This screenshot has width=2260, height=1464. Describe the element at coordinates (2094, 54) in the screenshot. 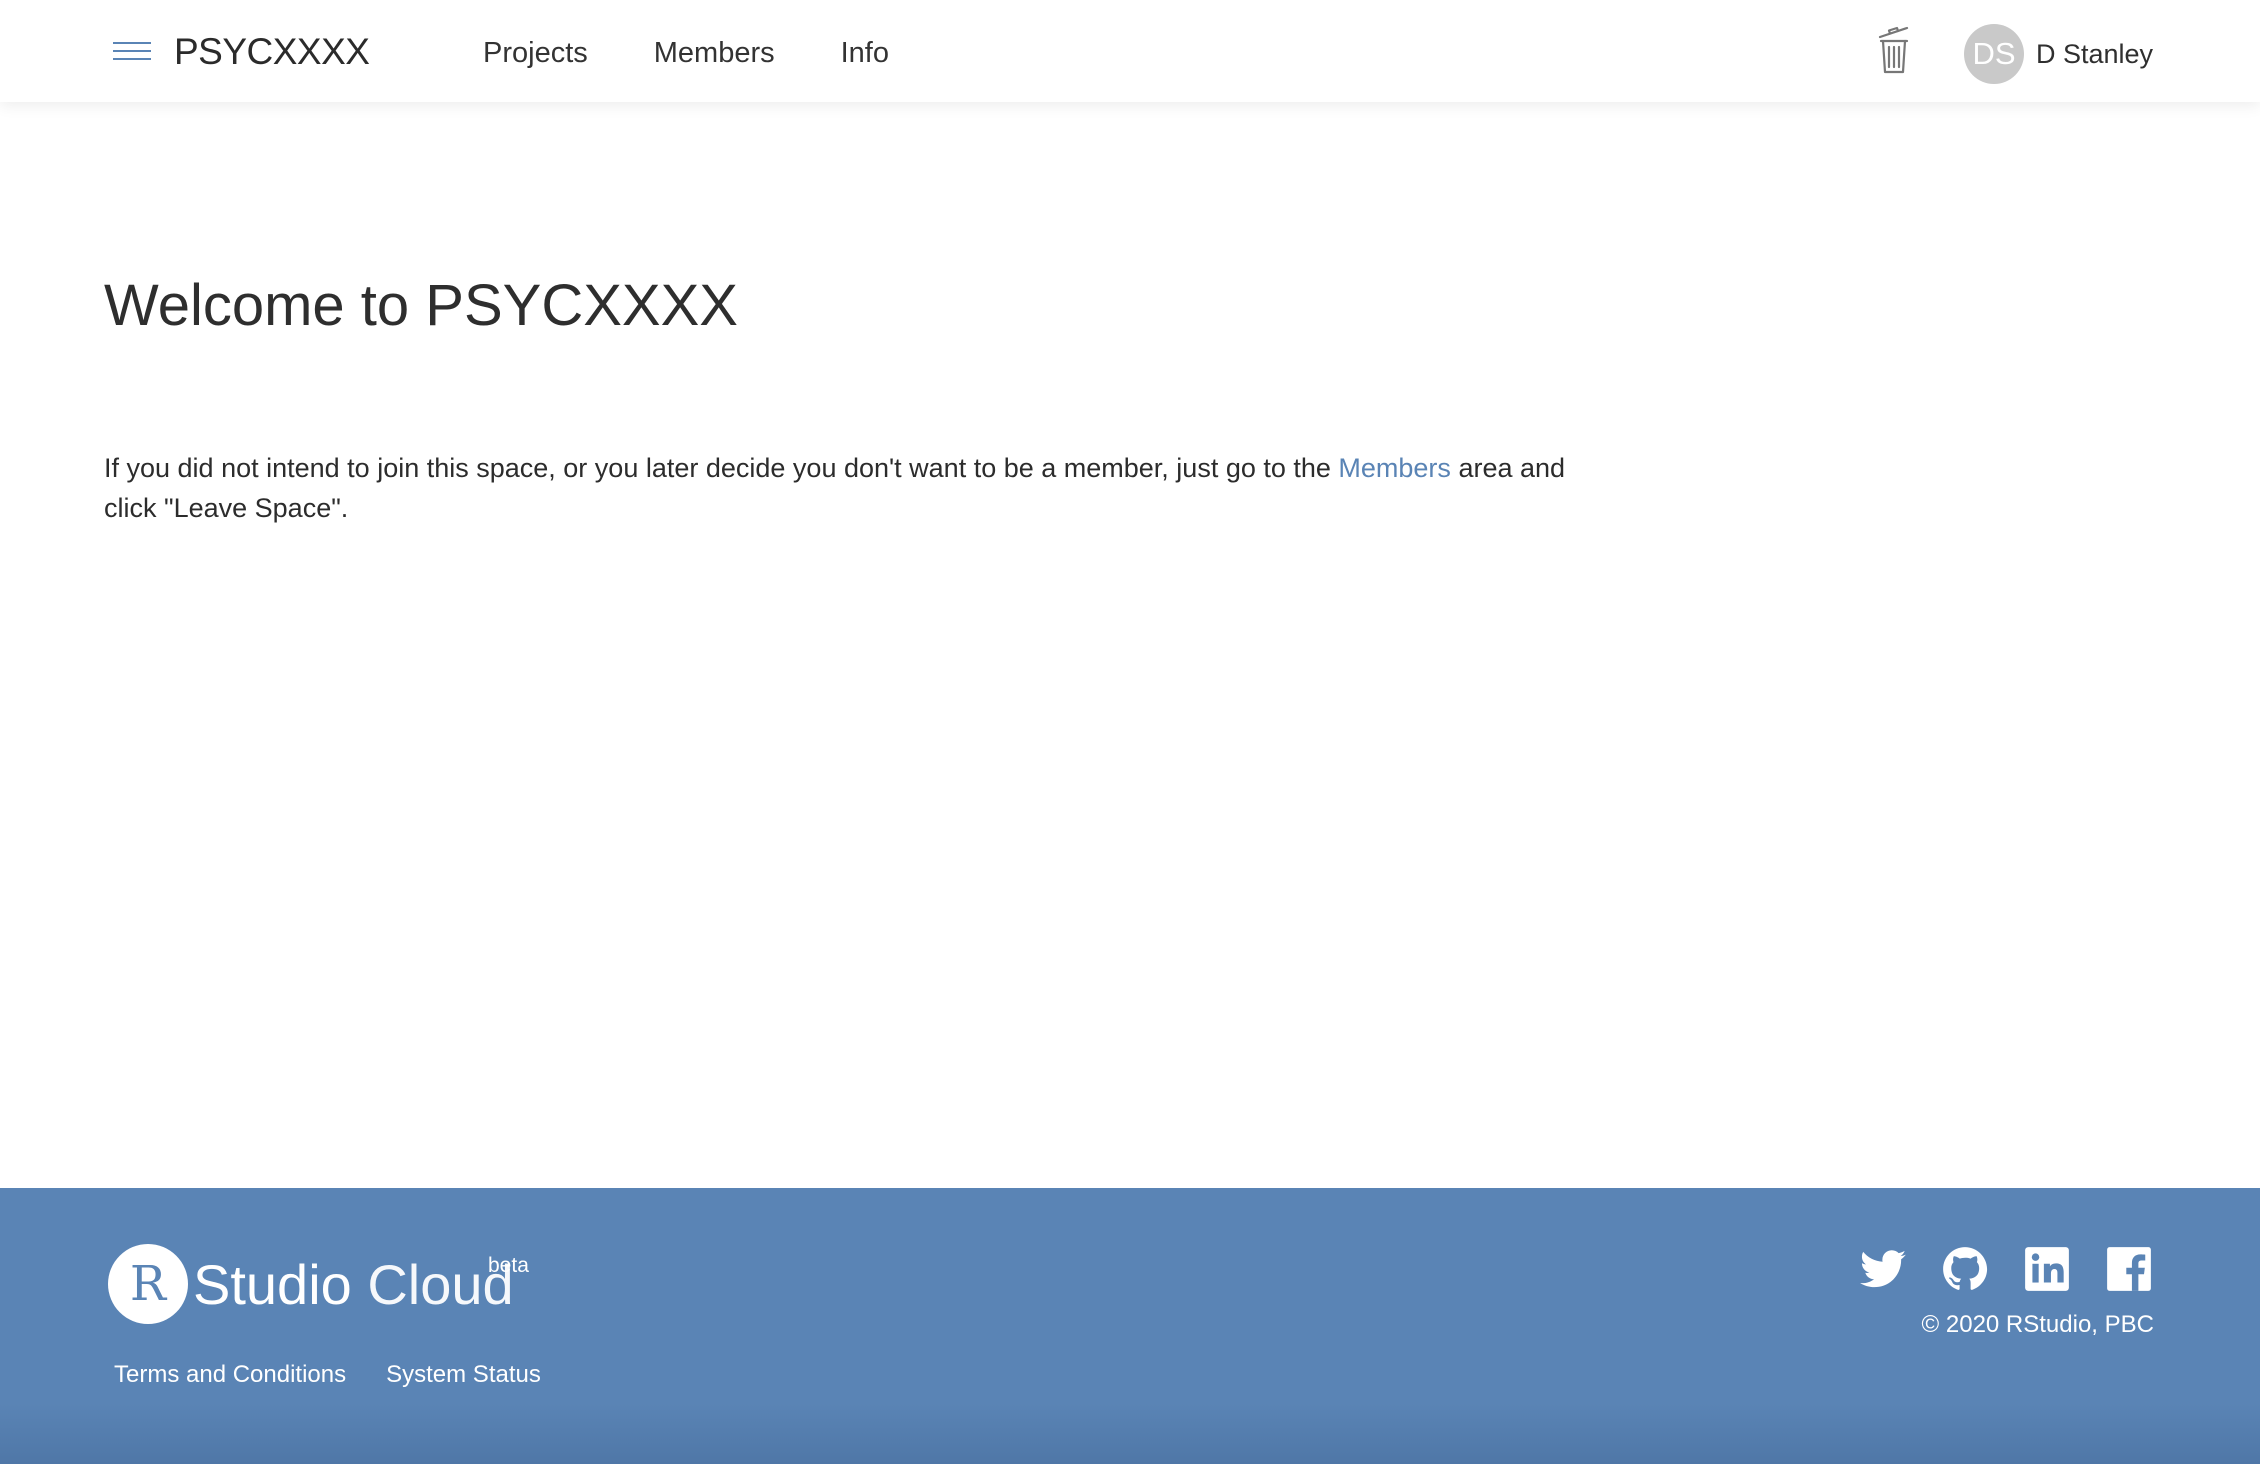

I see `user-name: D Stanley` at that location.